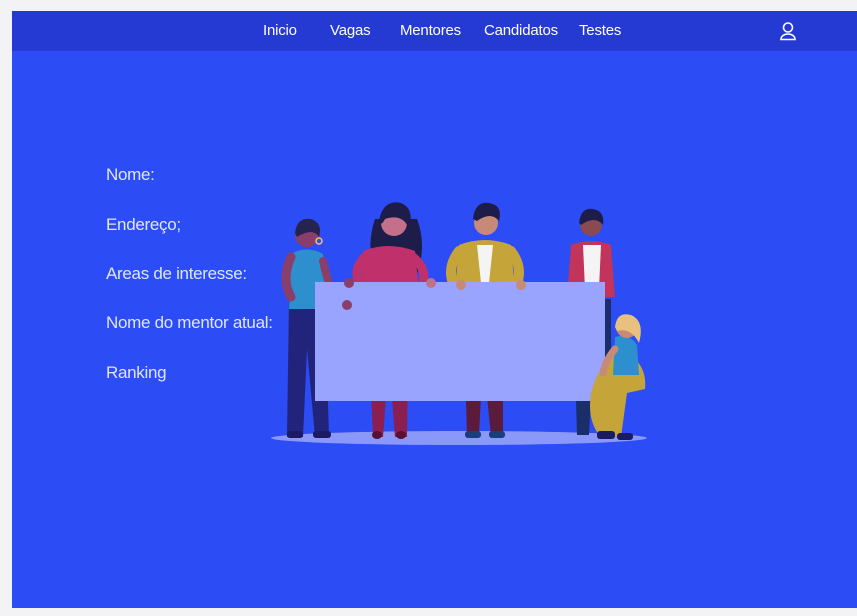 The image size is (857, 616). Describe the element at coordinates (189, 322) in the screenshot. I see `field-nome-do-mentor-atual: Nome do mentor atual:` at that location.